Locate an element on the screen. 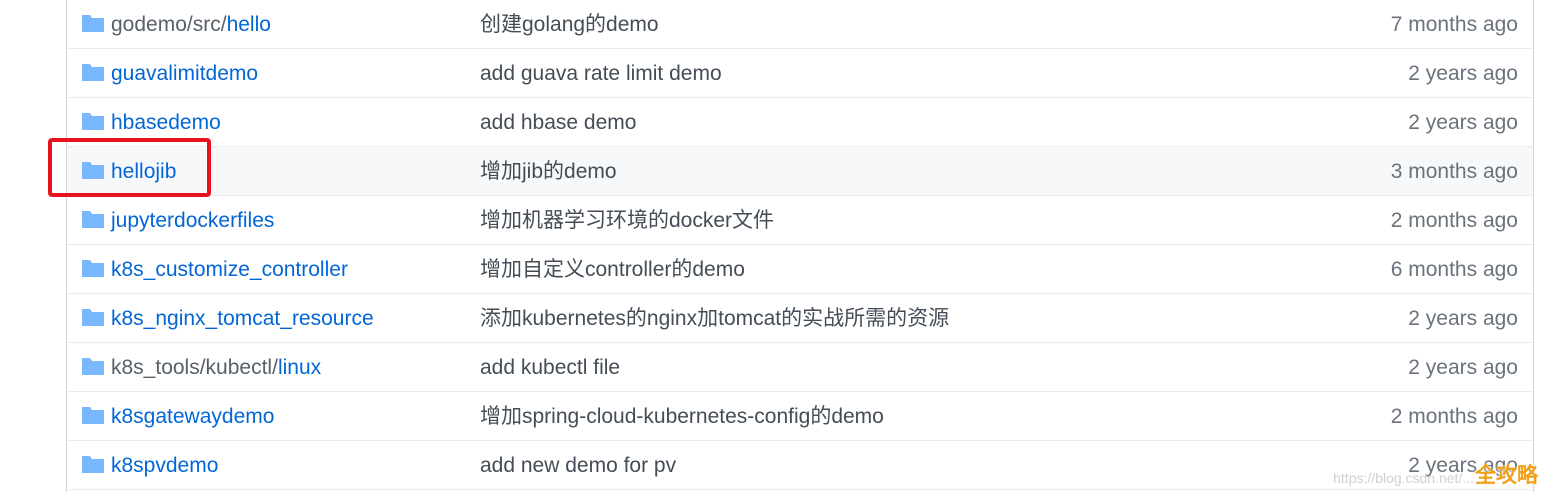 Image resolution: width=1544 pixels, height=492 pixels. commit-message: add new demo for pv is located at coordinates (578, 465).